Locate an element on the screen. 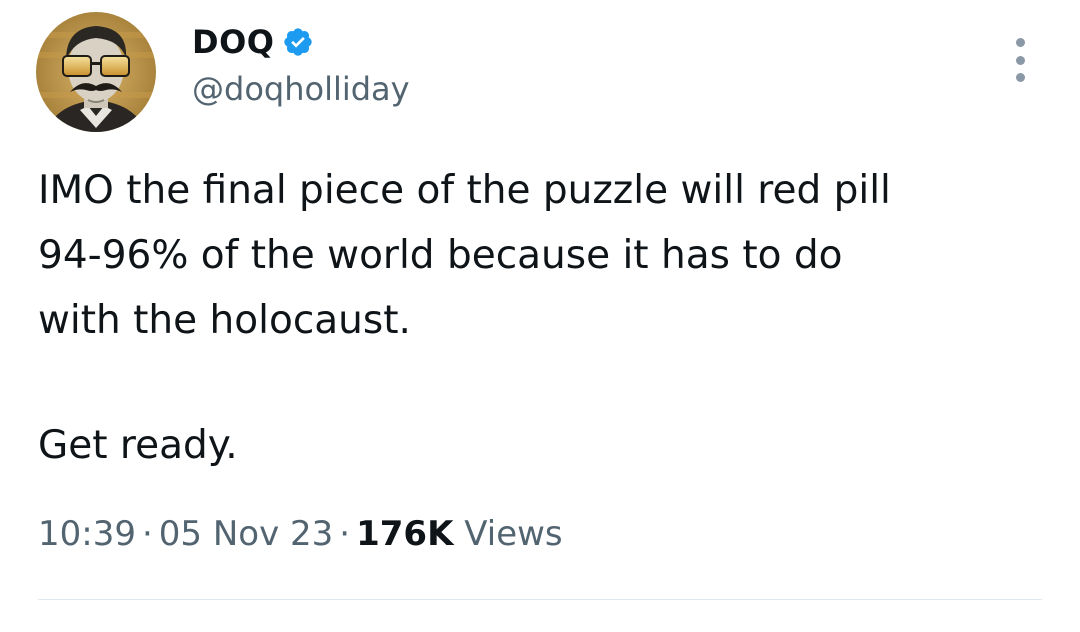 The height and width of the screenshot is (632, 1080). display-name: DOQ is located at coordinates (233, 42).